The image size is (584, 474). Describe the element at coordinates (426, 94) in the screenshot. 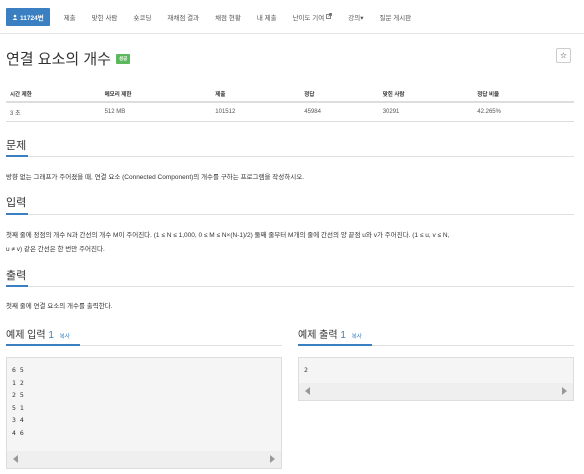

I see `header-solved-users: 맞힌 사람` at that location.